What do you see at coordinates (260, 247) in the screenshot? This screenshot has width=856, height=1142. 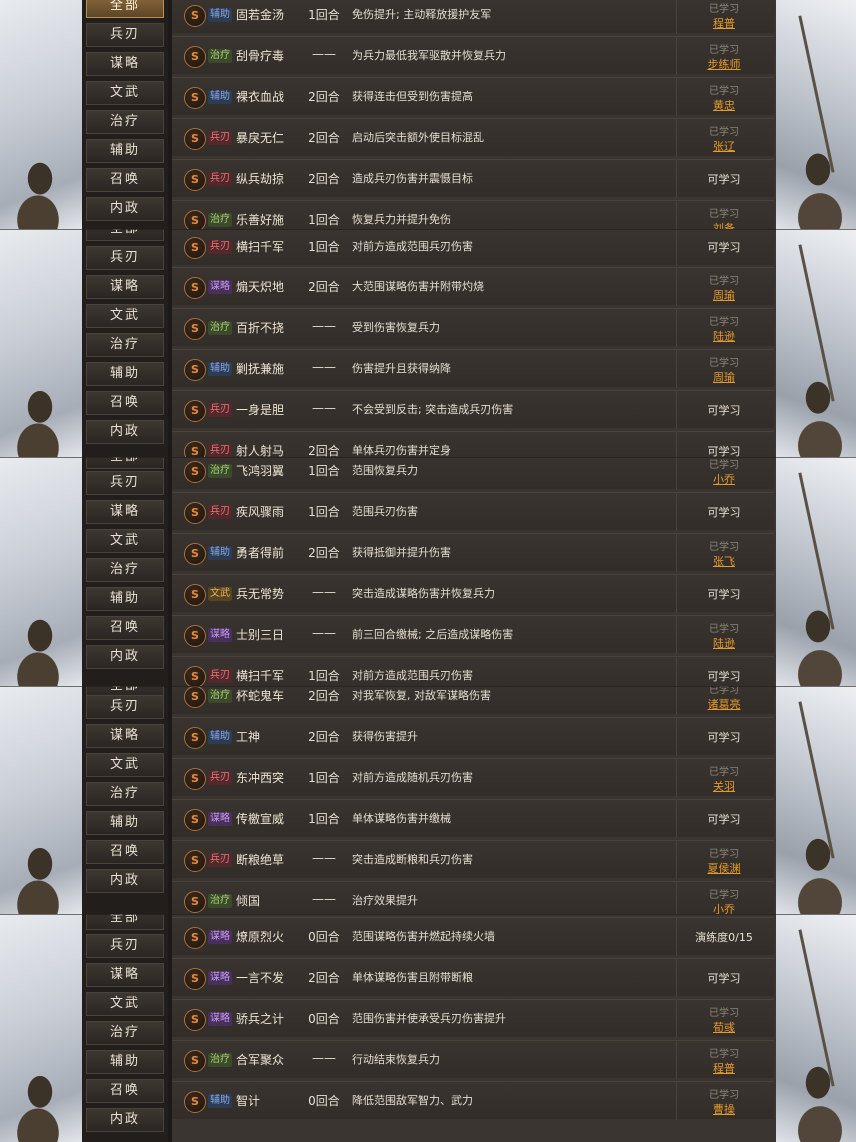 I see `skill-name: 横扫千军` at bounding box center [260, 247].